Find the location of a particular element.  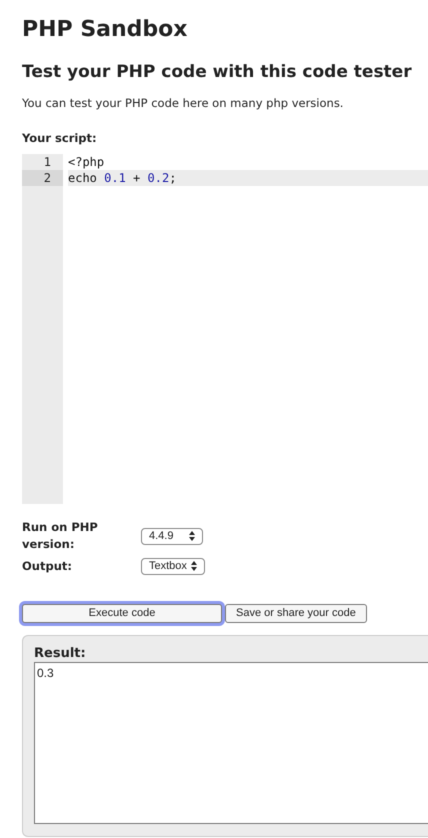

option-label: Run on PHP version: is located at coordinates (60, 536).